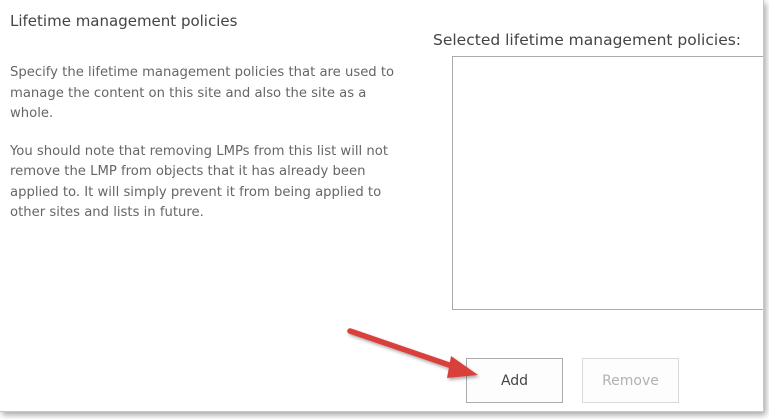 The width and height of the screenshot is (769, 419). What do you see at coordinates (514, 380) in the screenshot?
I see `add-button: Add` at bounding box center [514, 380].